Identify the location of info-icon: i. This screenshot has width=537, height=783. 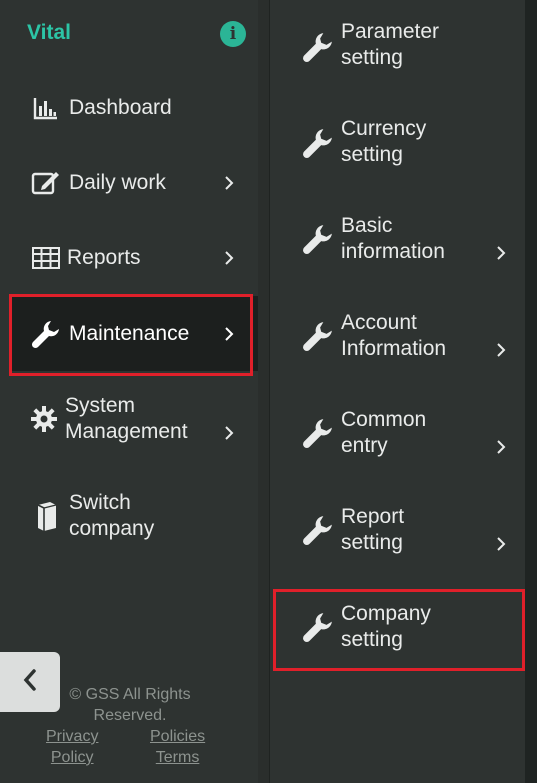
(233, 34).